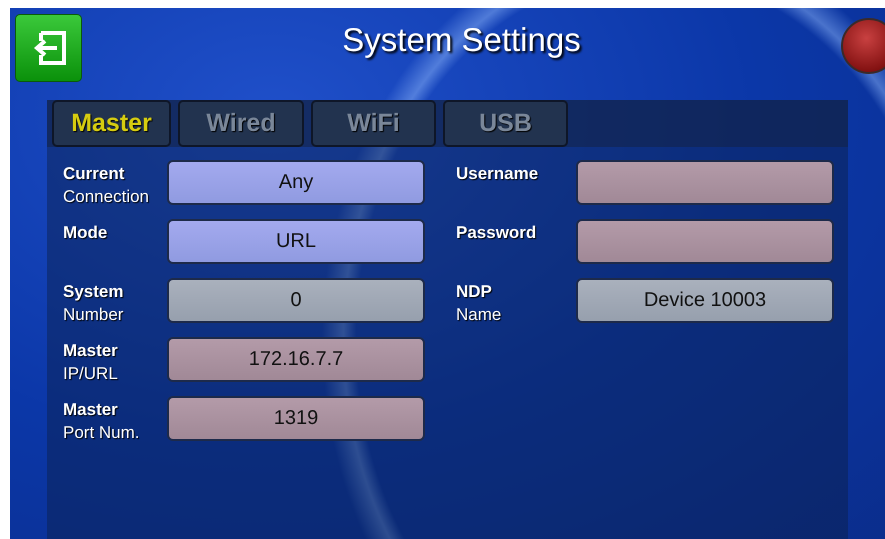 Image resolution: width=885 pixels, height=539 pixels. Describe the element at coordinates (296, 241) in the screenshot. I see `dropdown-field: URL` at that location.